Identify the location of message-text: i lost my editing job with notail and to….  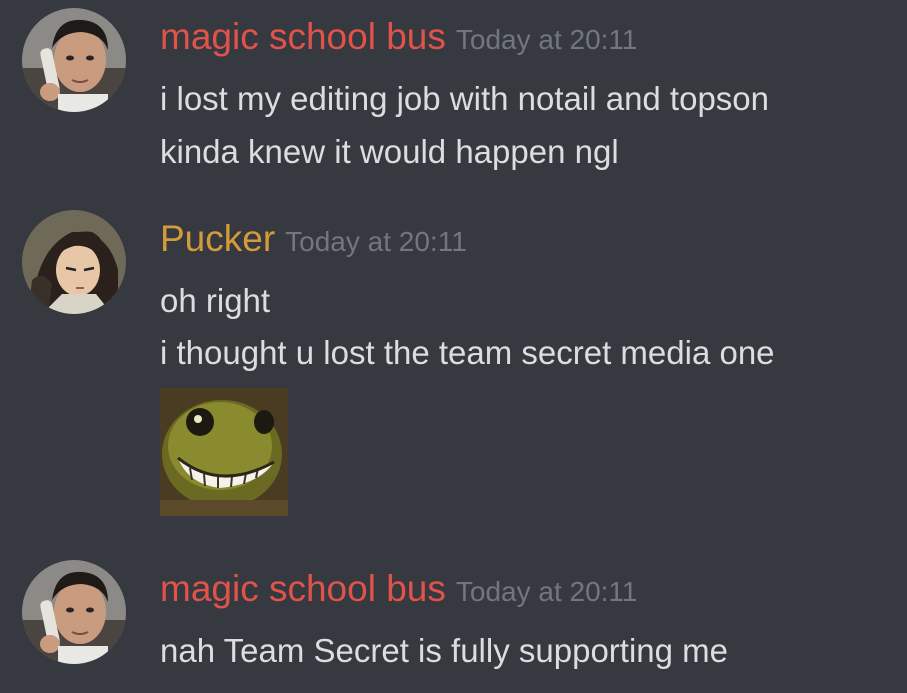
(465, 98).